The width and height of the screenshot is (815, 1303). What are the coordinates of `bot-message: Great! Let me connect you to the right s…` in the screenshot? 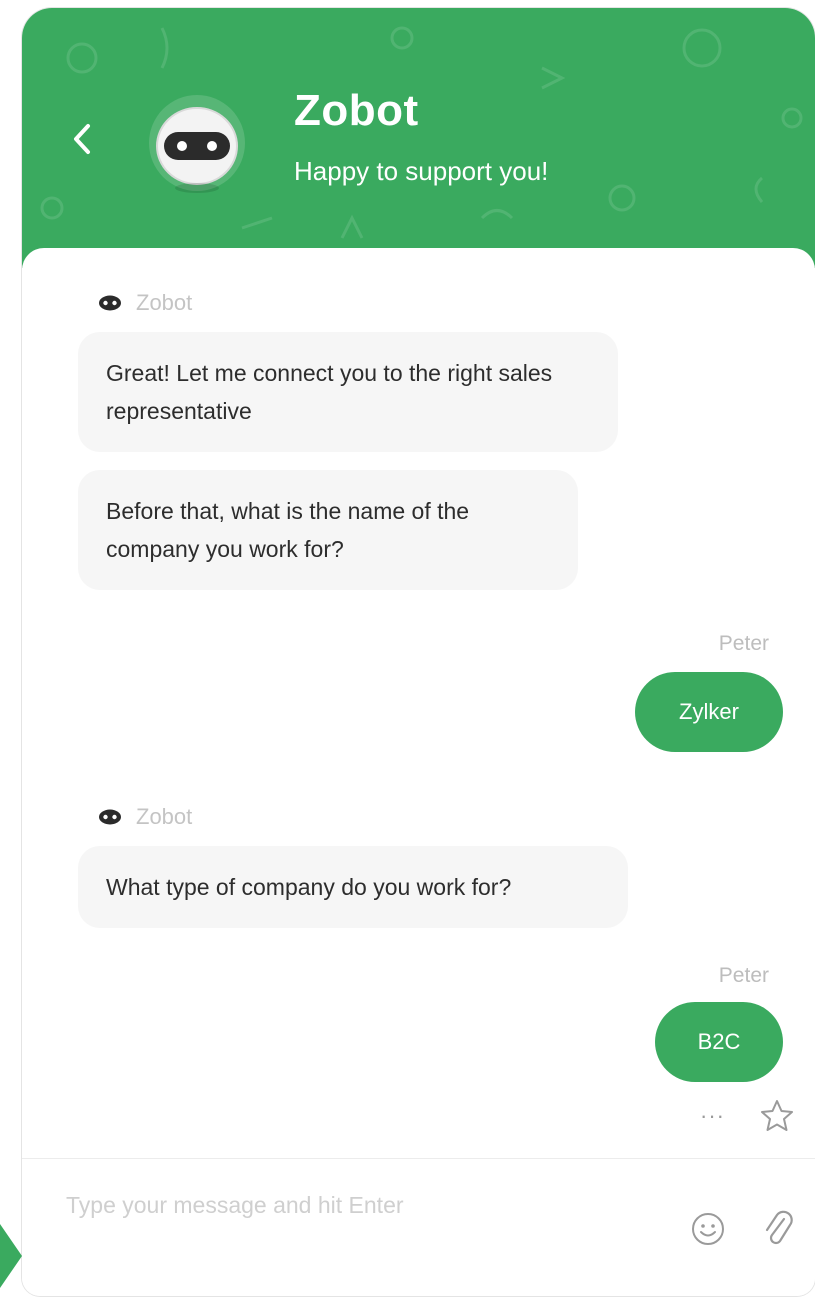 It's located at (348, 392).